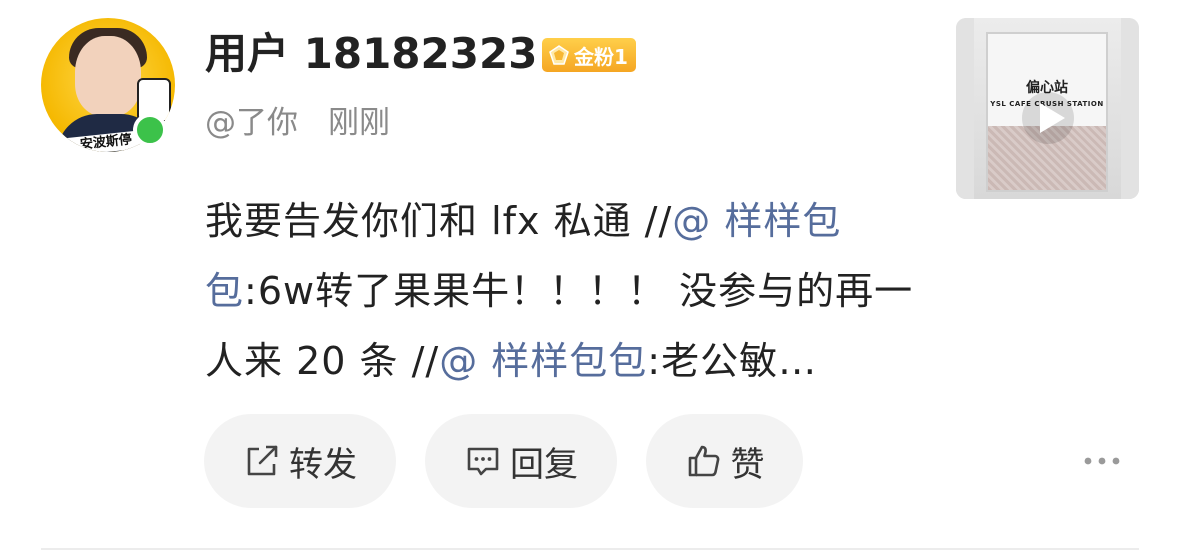 The width and height of the screenshot is (1179, 552). What do you see at coordinates (483, 461) in the screenshot?
I see `comment-icon` at bounding box center [483, 461].